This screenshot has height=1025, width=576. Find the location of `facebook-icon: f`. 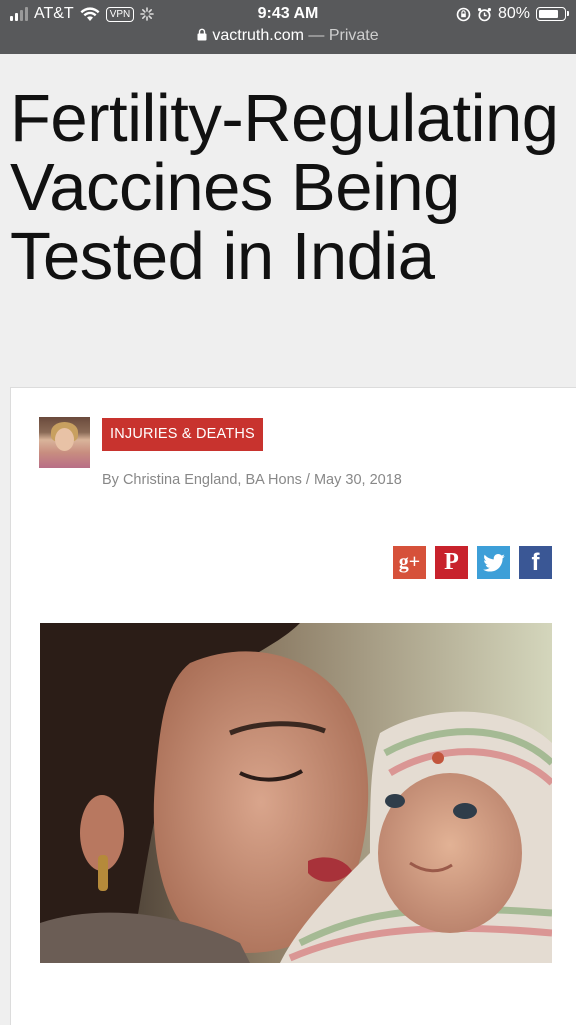

facebook-icon: f is located at coordinates (535, 562).